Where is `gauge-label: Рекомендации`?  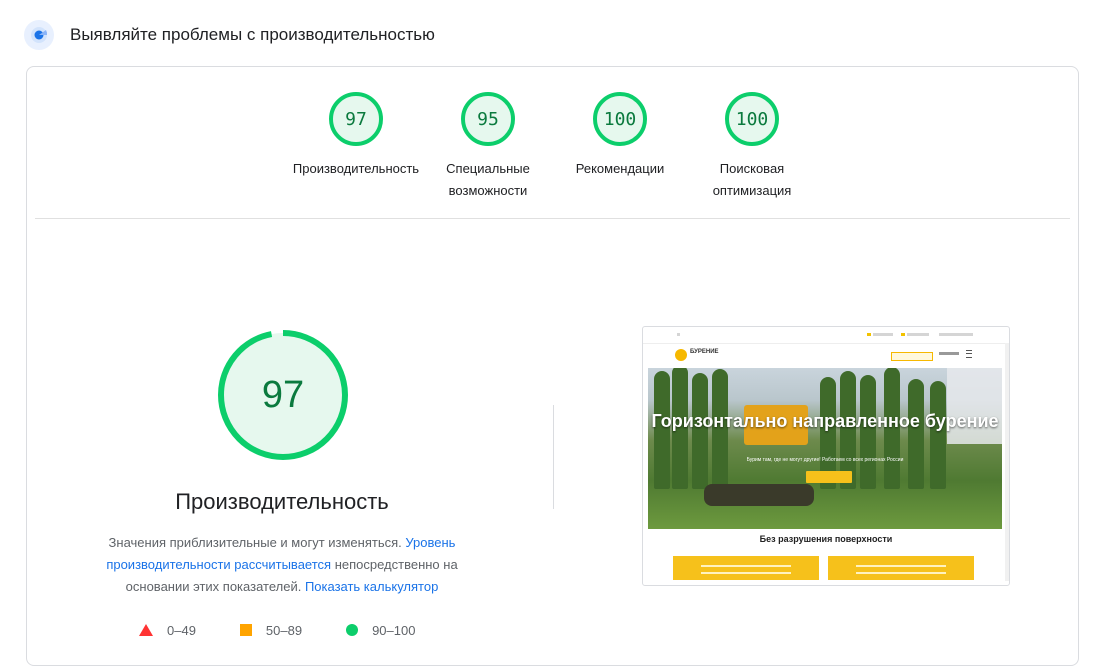 gauge-label: Рекомендации is located at coordinates (620, 168).